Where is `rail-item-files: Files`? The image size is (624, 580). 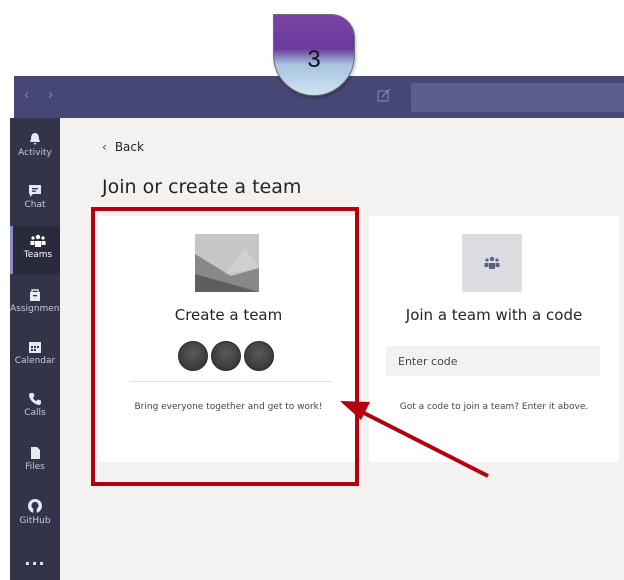
rail-item-files: Files is located at coordinates (35, 462).